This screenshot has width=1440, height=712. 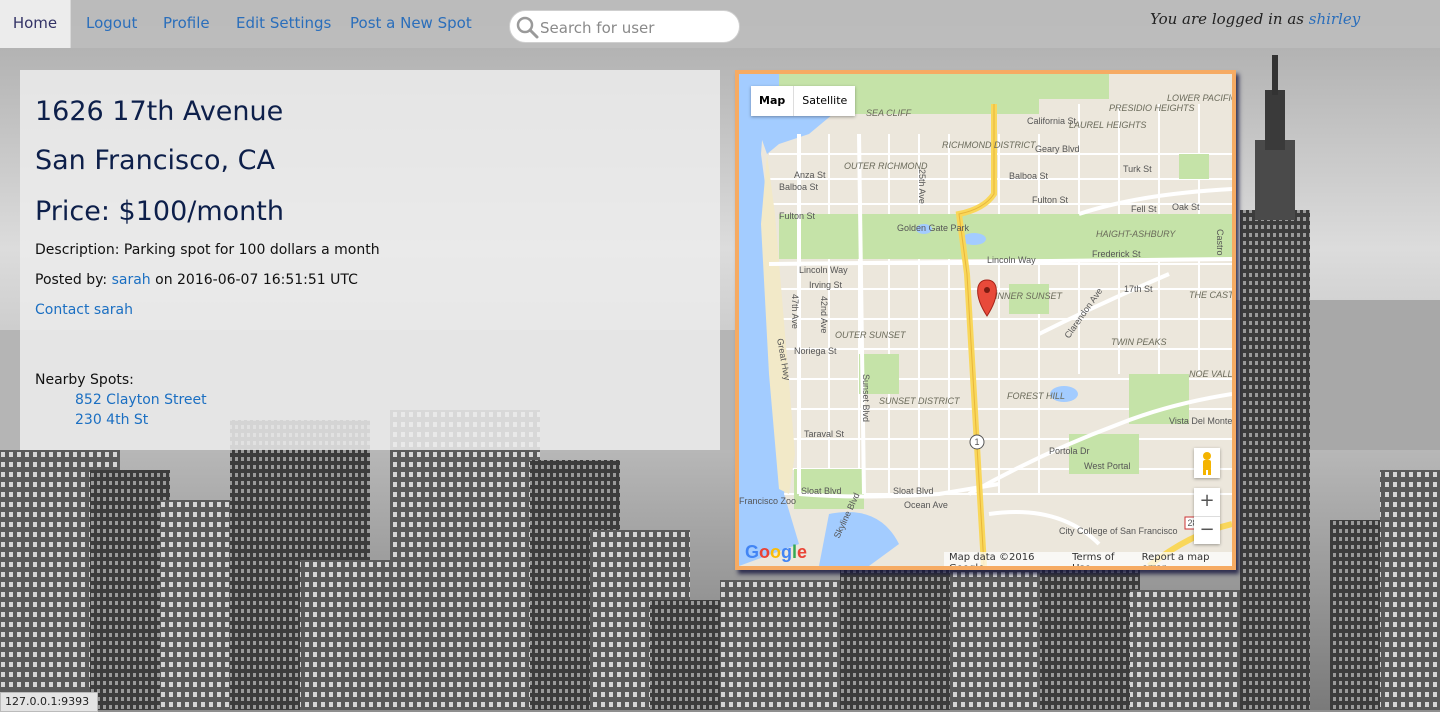 What do you see at coordinates (186, 24) in the screenshot?
I see `nav-profile: Profile` at bounding box center [186, 24].